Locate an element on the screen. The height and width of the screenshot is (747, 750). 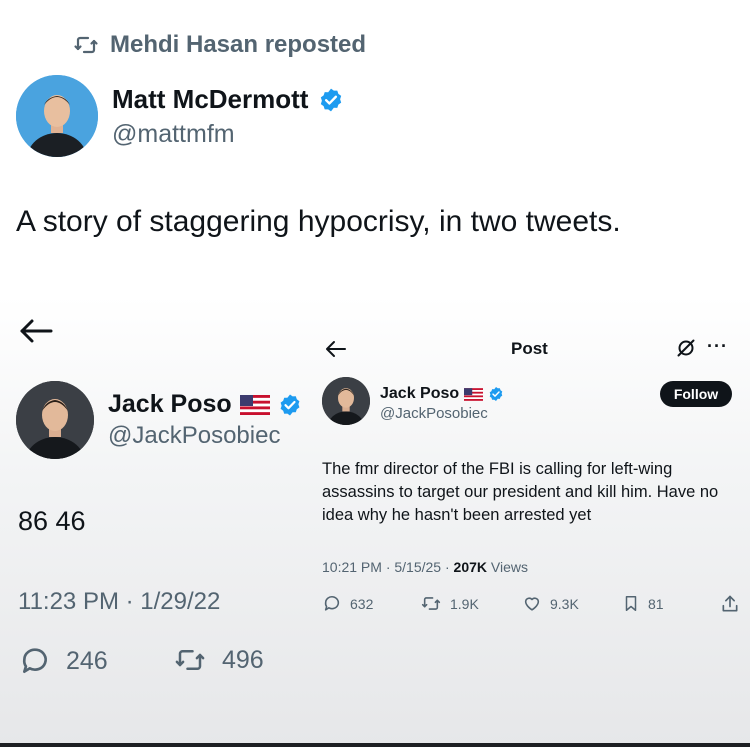
share-icon is located at coordinates (730, 604).